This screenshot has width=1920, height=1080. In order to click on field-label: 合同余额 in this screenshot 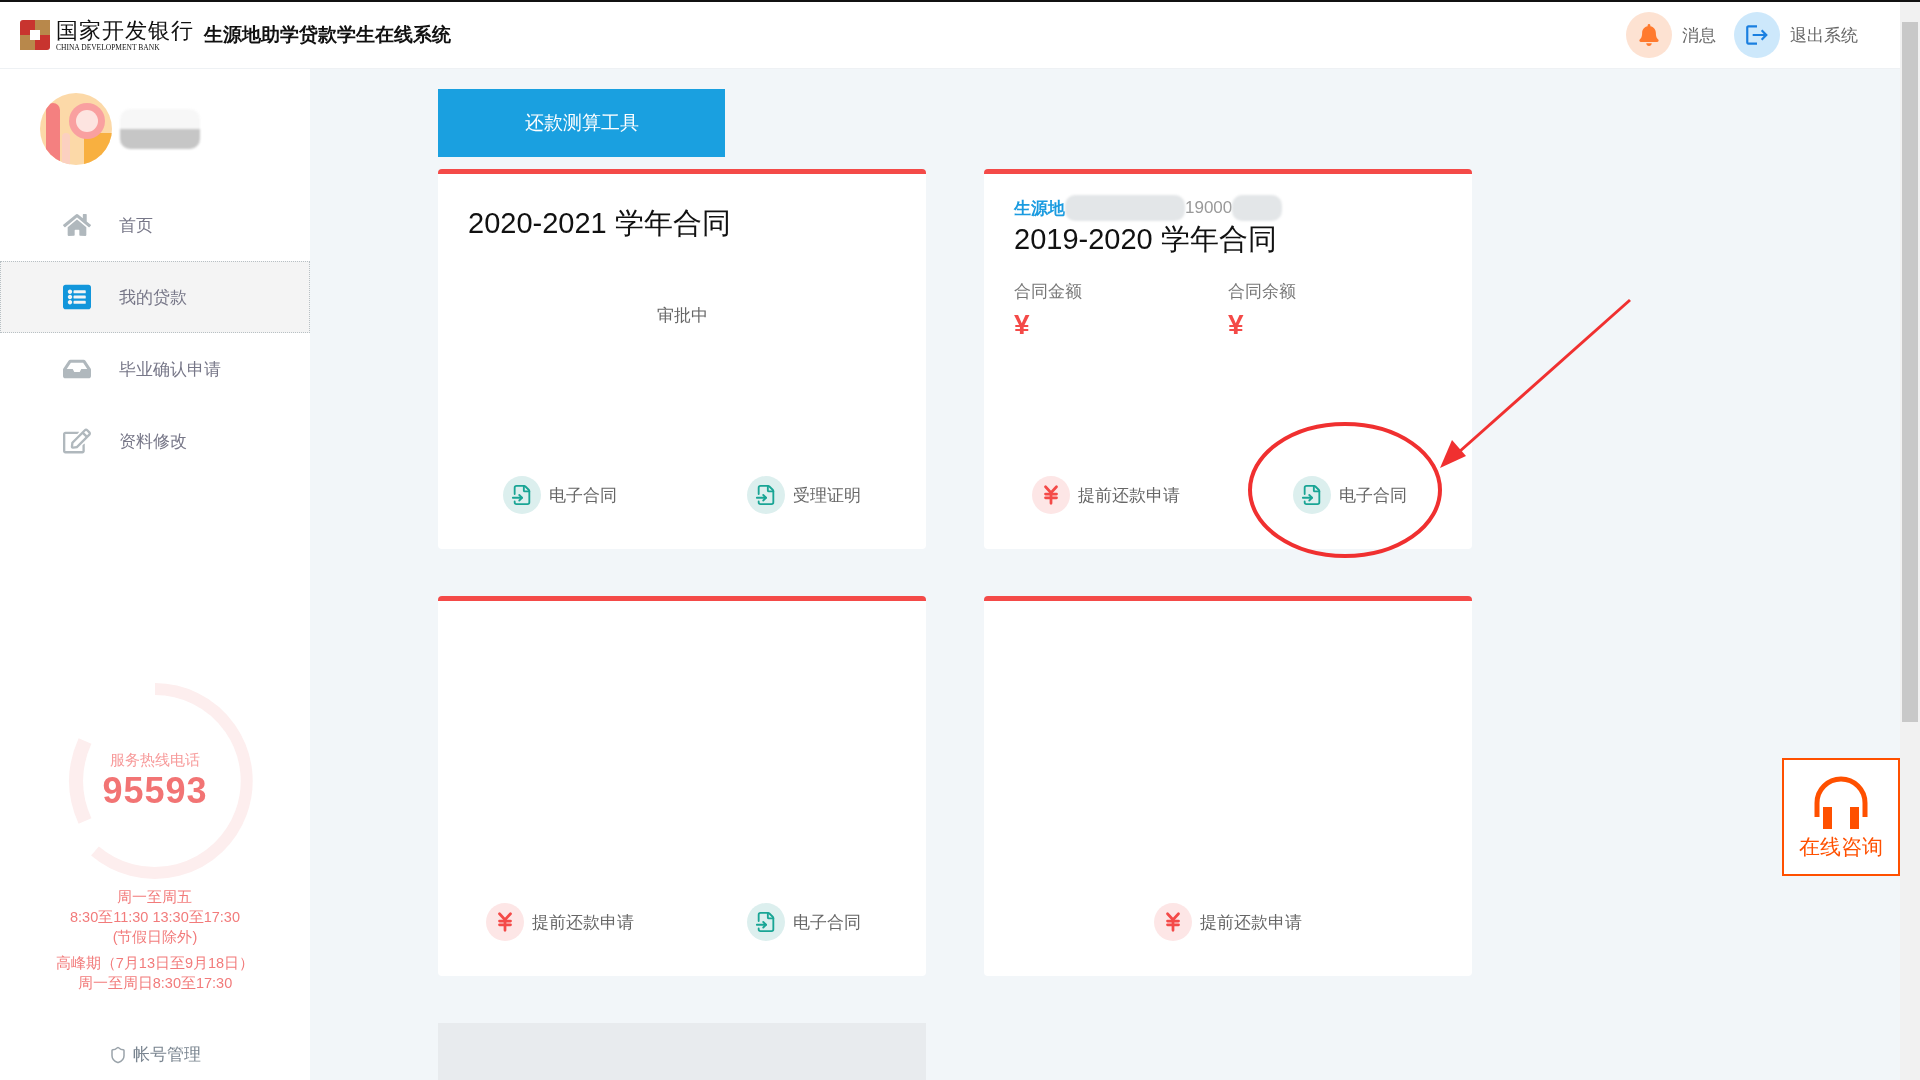, I will do `click(1262, 292)`.